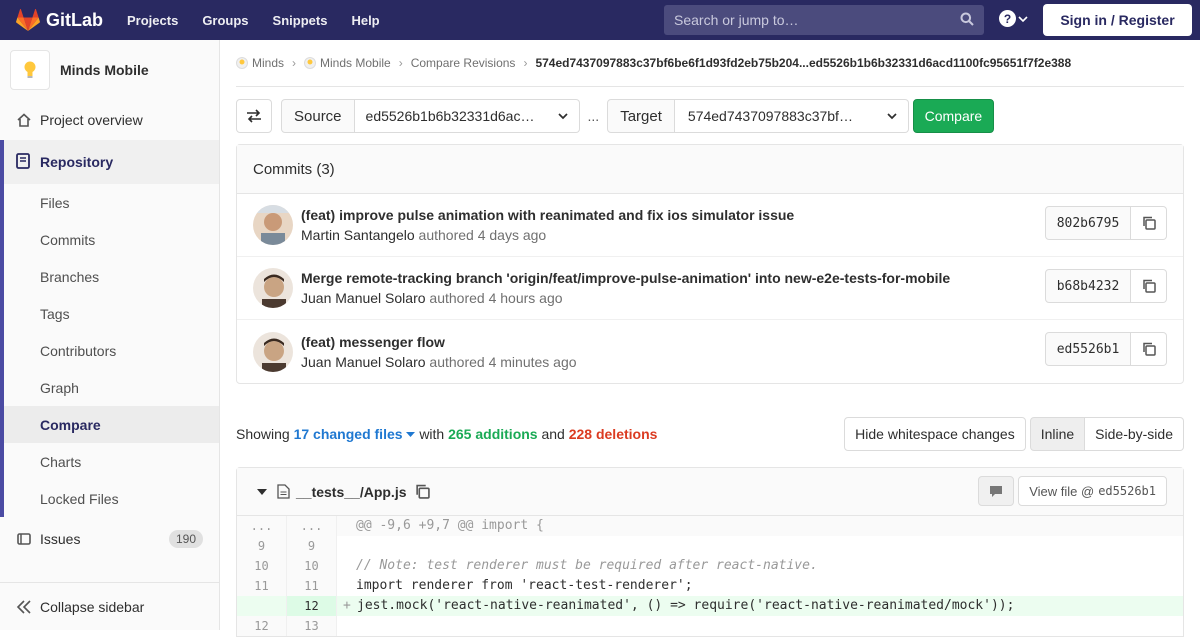  I want to click on inline-view-button: Inline, so click(1057, 434).